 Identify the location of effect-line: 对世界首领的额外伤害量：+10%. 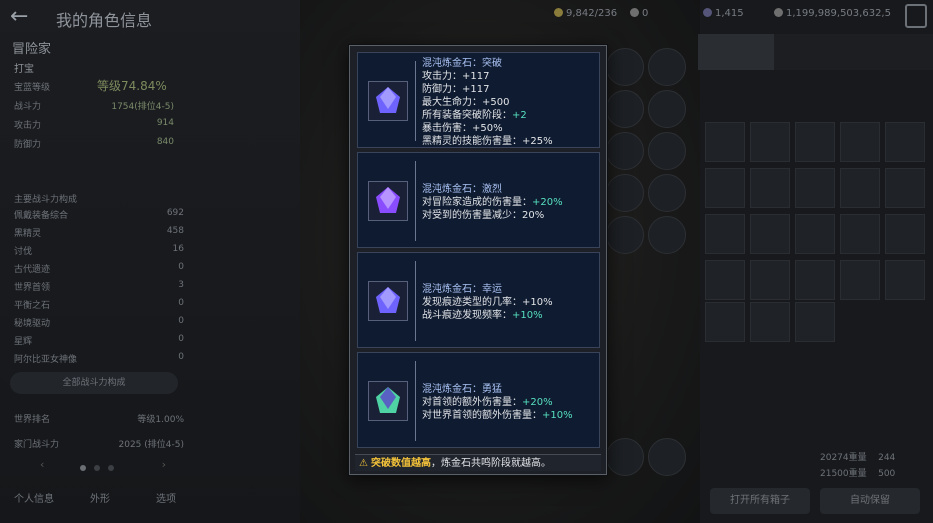
(497, 415).